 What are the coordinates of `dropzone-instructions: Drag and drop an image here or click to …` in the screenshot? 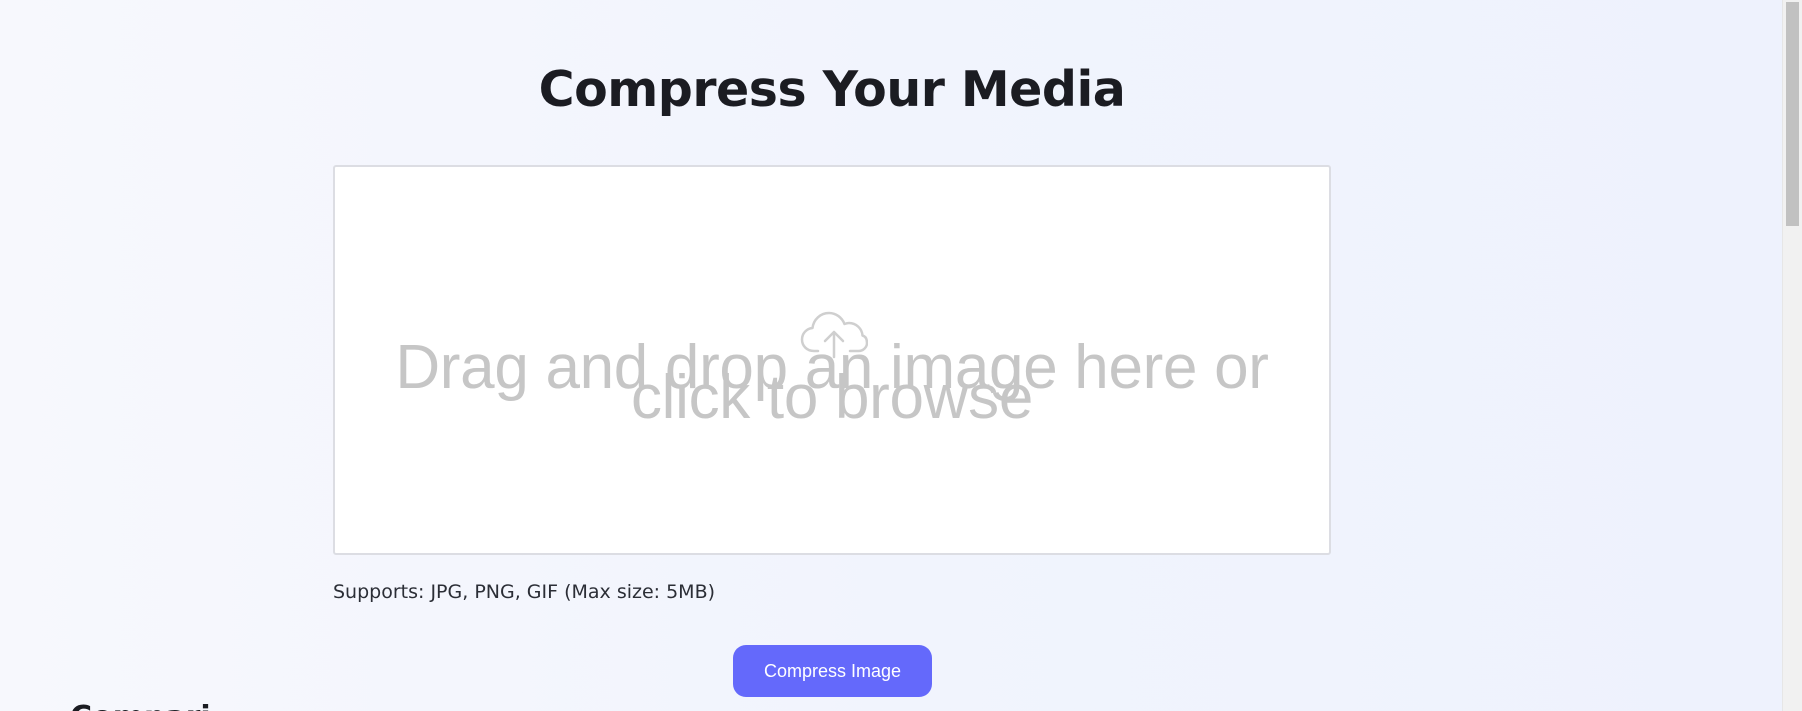 It's located at (832, 382).